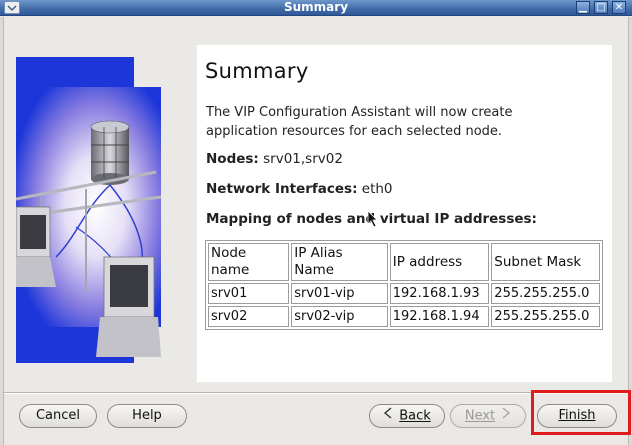 This screenshot has height=445, width=632. Describe the element at coordinates (415, 416) in the screenshot. I see `back-button-label: Back` at that location.